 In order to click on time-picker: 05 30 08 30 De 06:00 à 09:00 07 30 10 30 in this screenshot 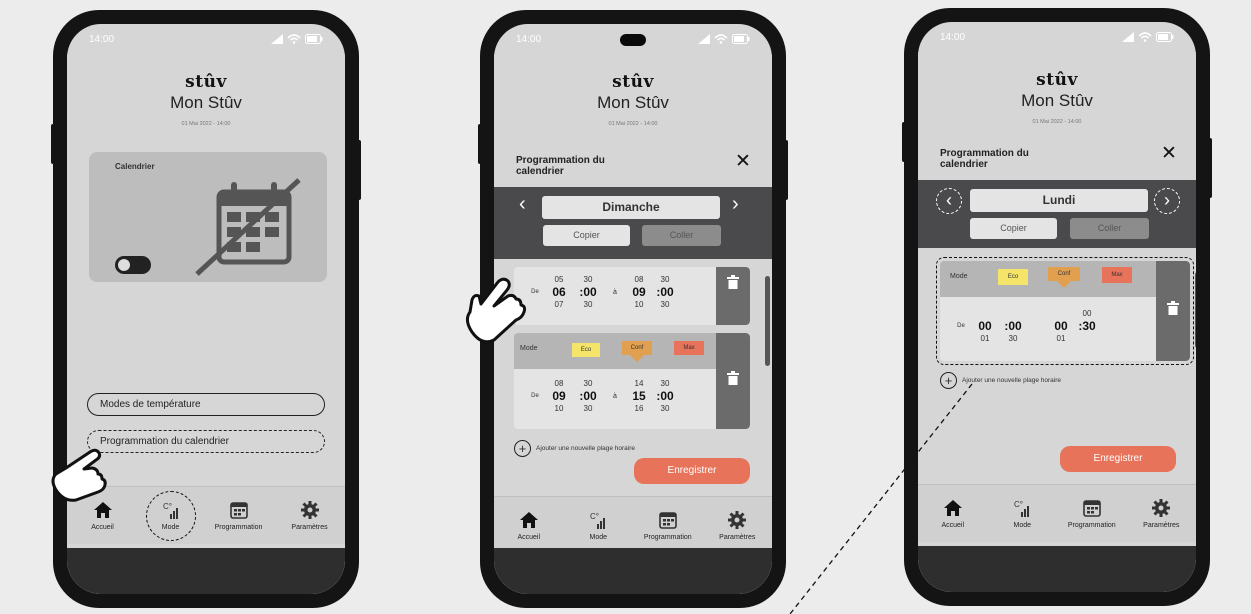, I will do `click(614, 292)`.